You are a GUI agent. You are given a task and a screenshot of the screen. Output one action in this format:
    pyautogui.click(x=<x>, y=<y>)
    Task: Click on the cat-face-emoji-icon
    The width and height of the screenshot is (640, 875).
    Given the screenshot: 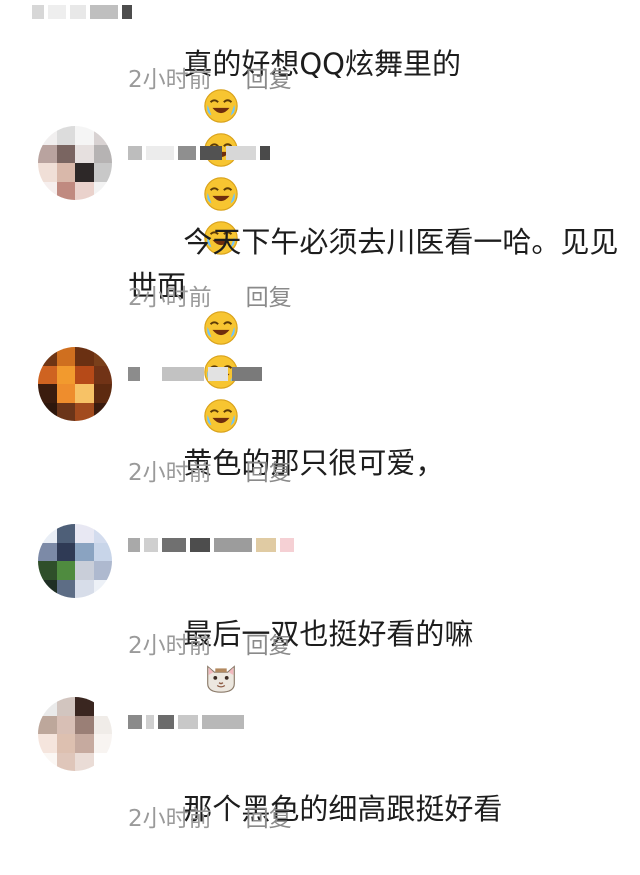 What is the action you would take?
    pyautogui.click(x=220, y=679)
    